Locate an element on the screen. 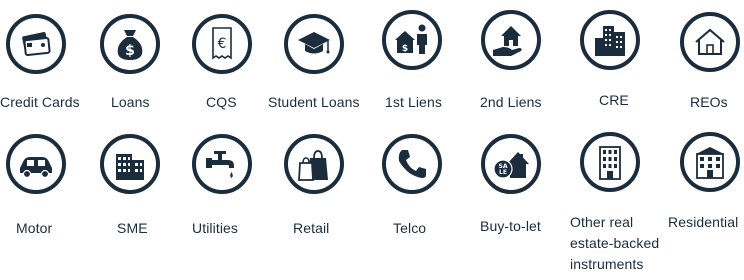 The image size is (744, 280). factory-building-icon is located at coordinates (130, 164).